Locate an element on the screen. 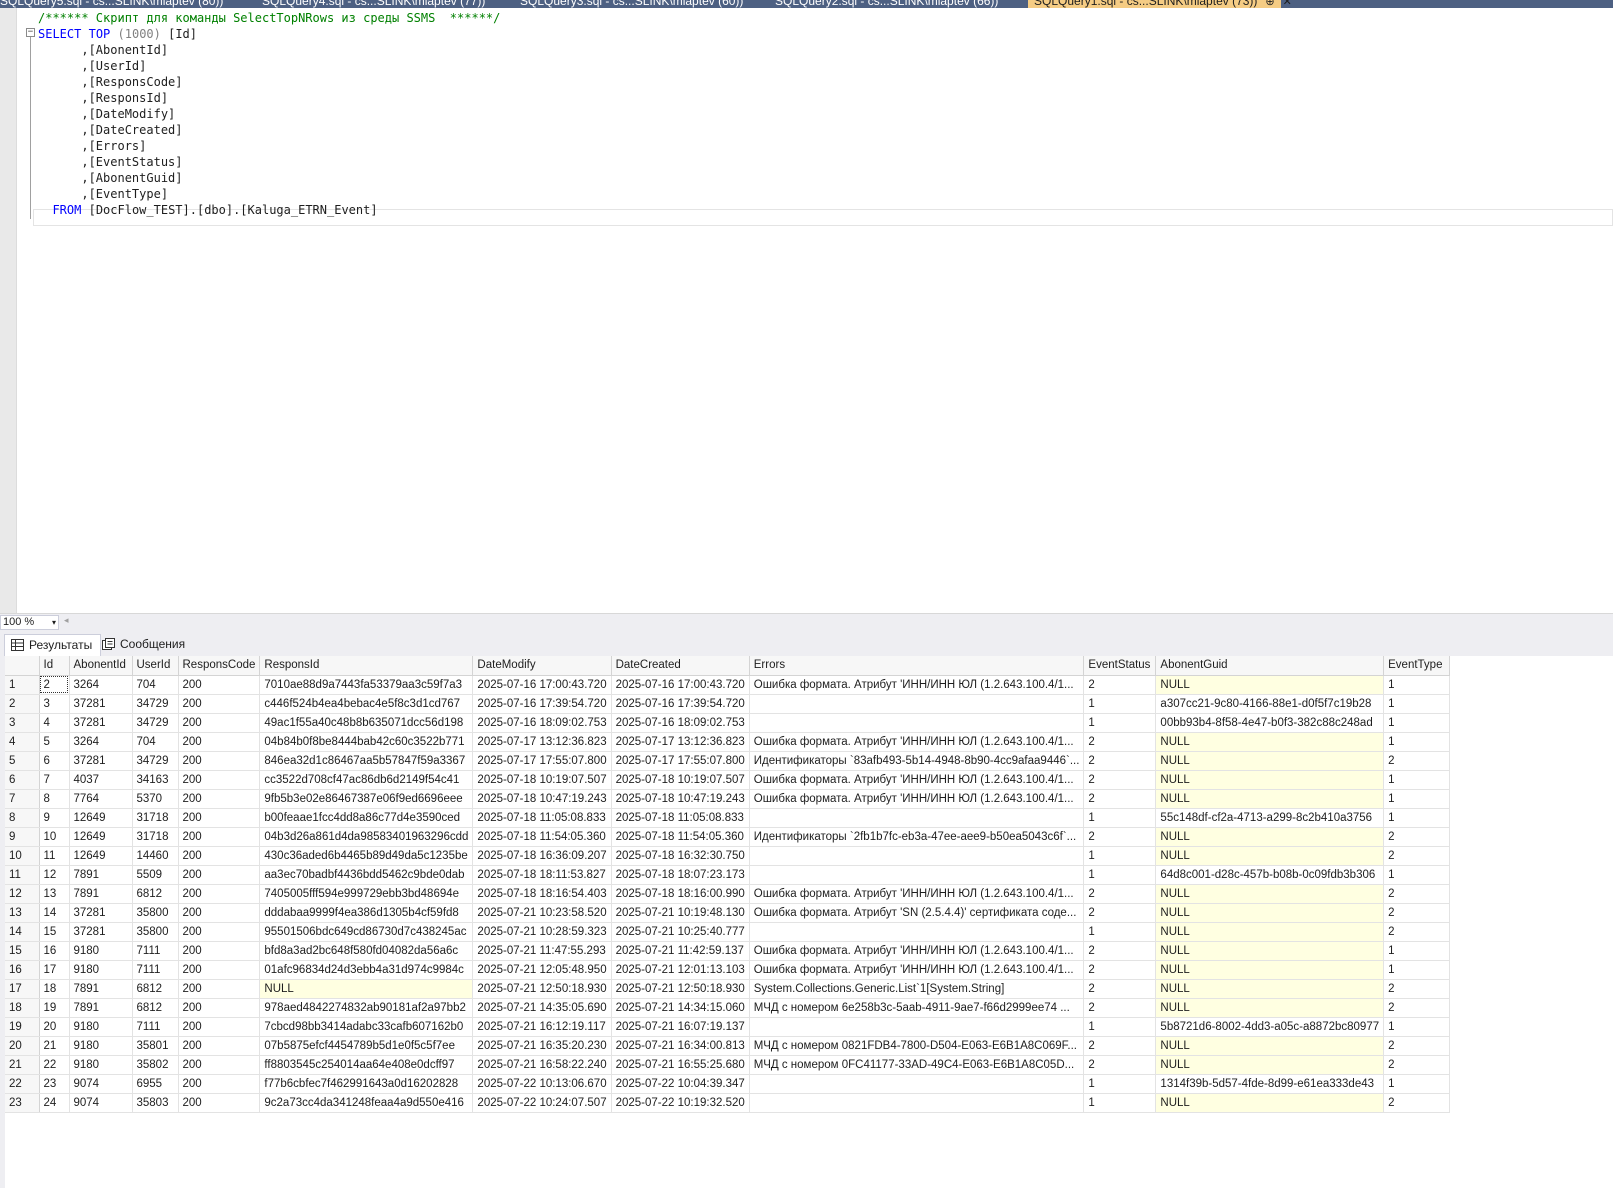  cell-datecreated: 2025-07-21 14:34:15.060 is located at coordinates (680, 1008).